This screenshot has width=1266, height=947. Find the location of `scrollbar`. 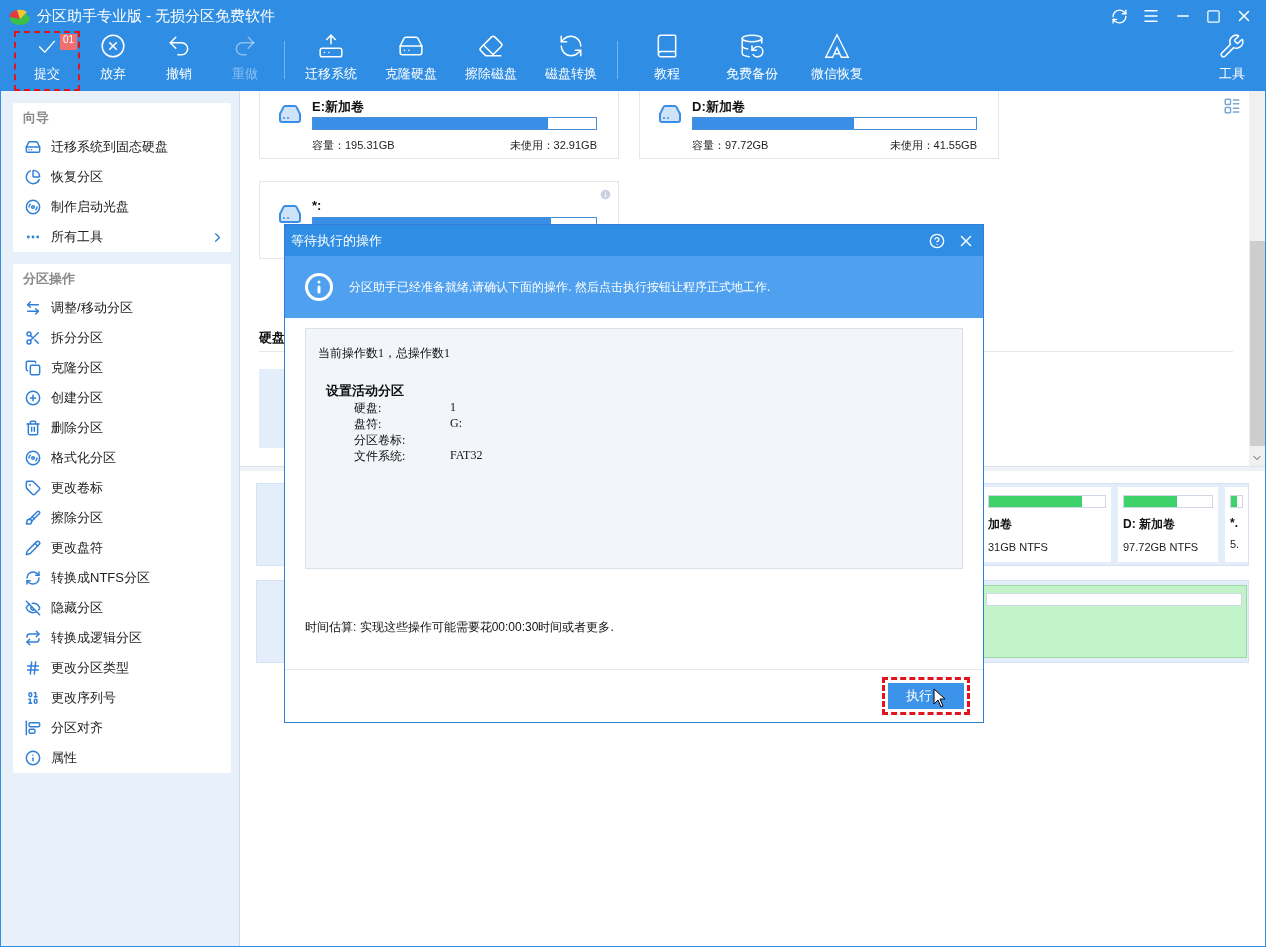

scrollbar is located at coordinates (1257, 278).